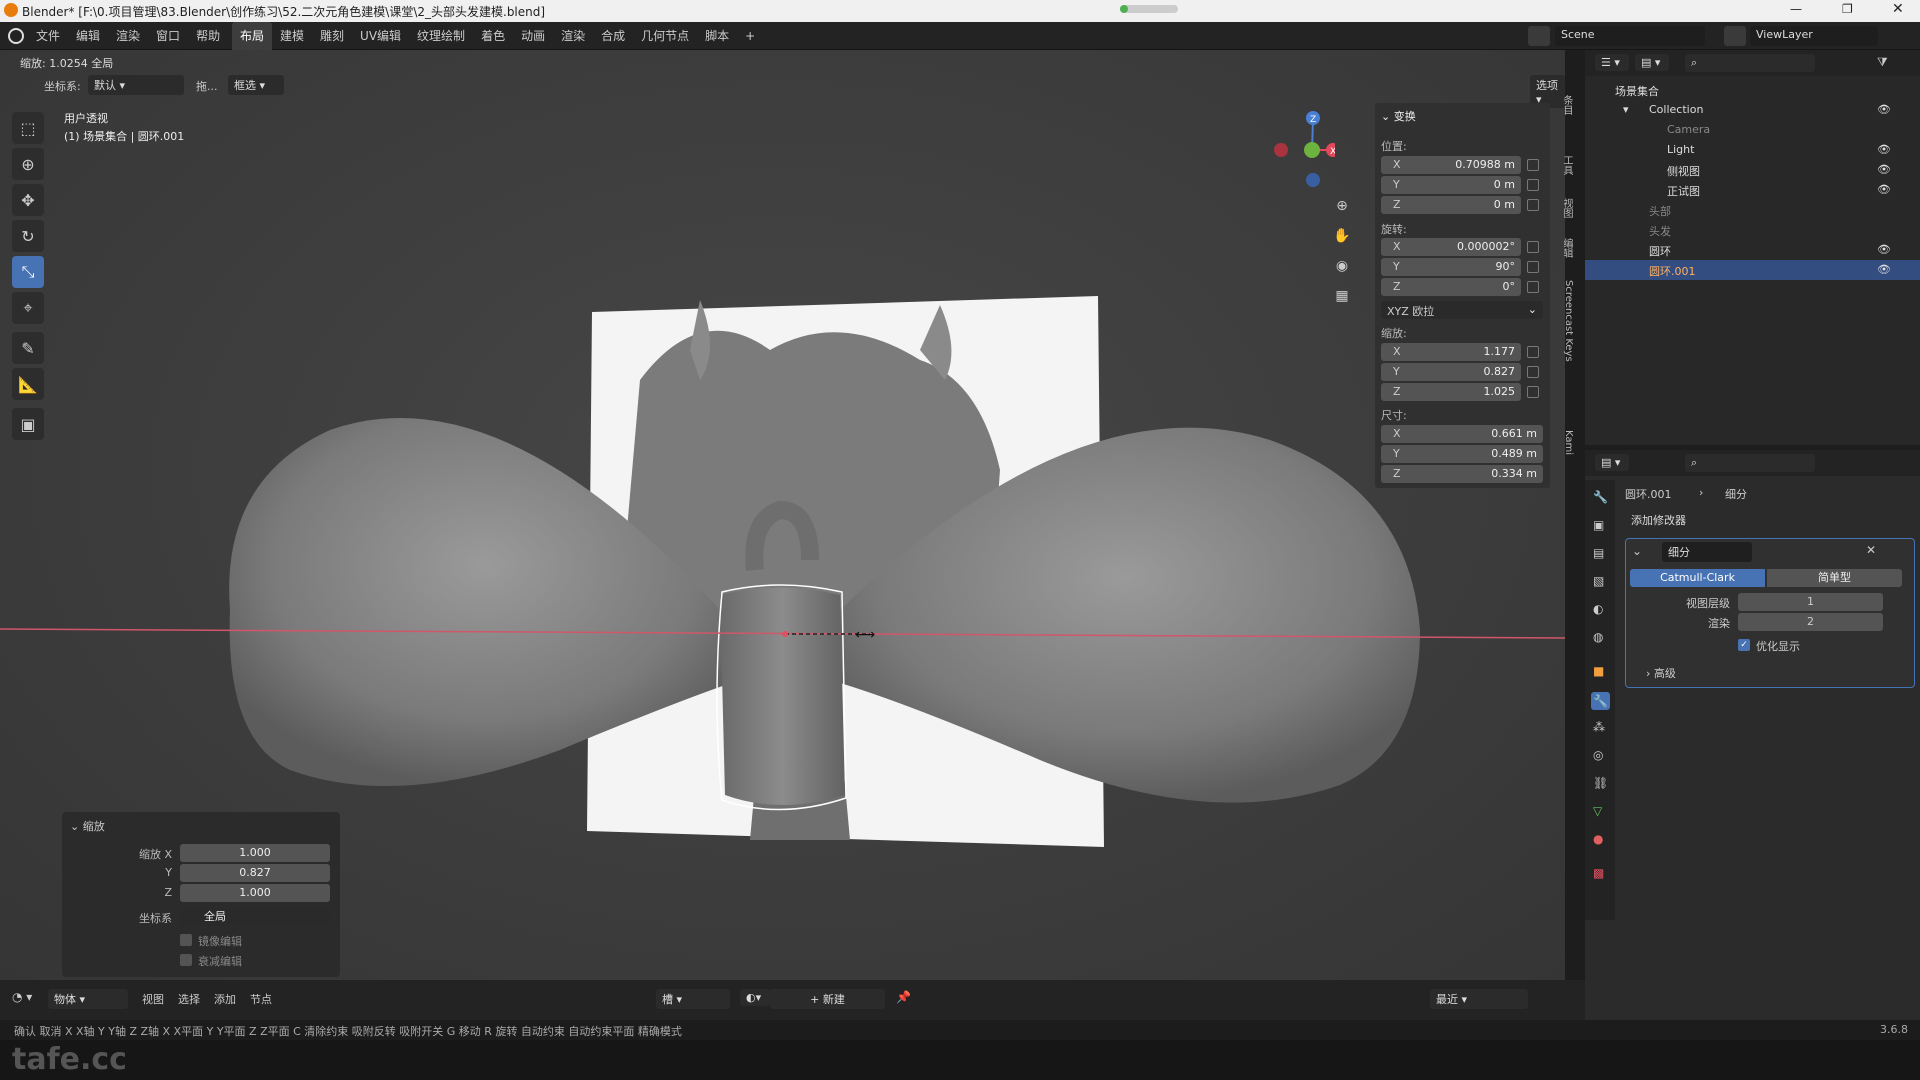  I want to click on blender-menu-icon, so click(16, 36).